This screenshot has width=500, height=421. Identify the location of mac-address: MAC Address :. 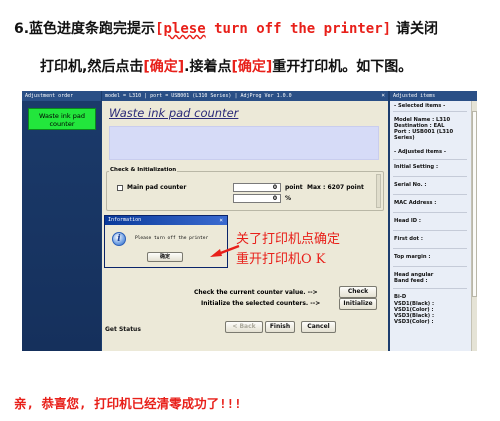
(415, 203).